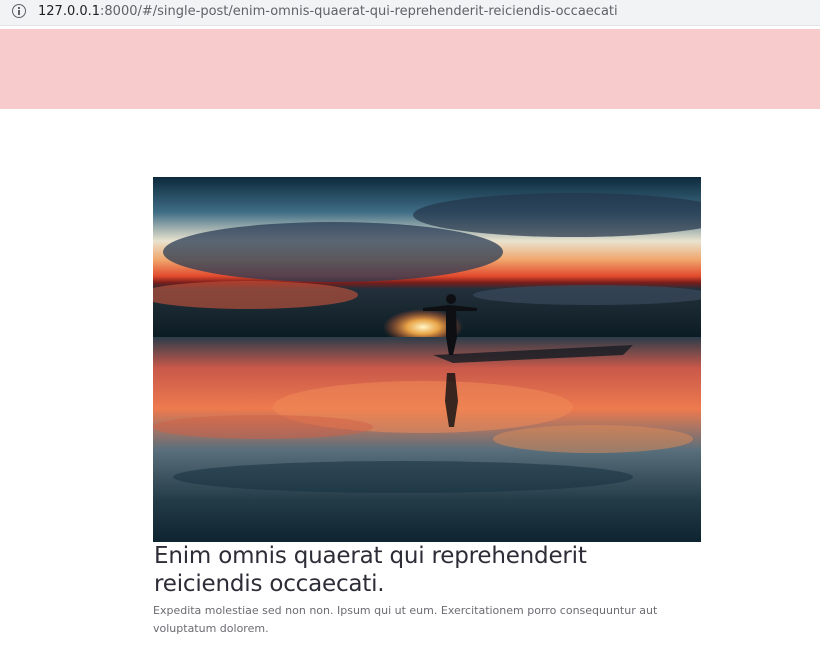 The image size is (820, 659). What do you see at coordinates (410, 69) in the screenshot?
I see `site-header` at bounding box center [410, 69].